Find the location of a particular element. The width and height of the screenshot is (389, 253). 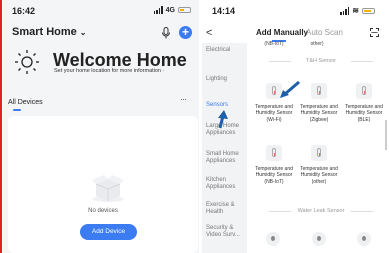

divider-line is located at coordinates (1, 126).